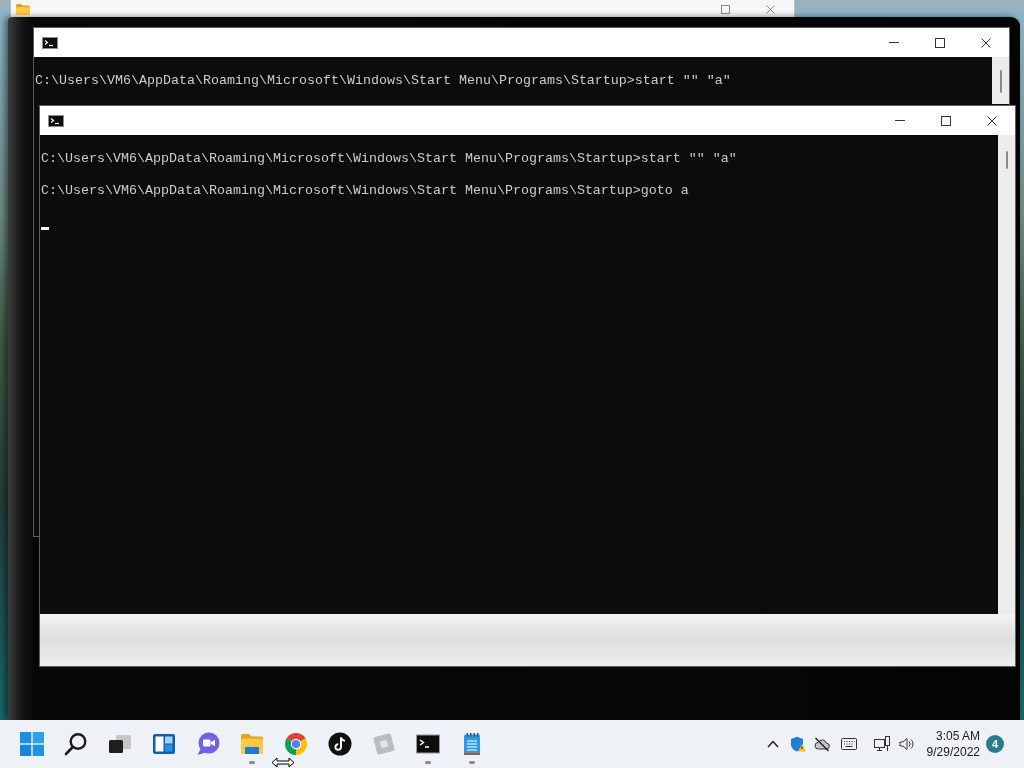  Describe the element at coordinates (906, 744) in the screenshot. I see `volume-icon` at that location.